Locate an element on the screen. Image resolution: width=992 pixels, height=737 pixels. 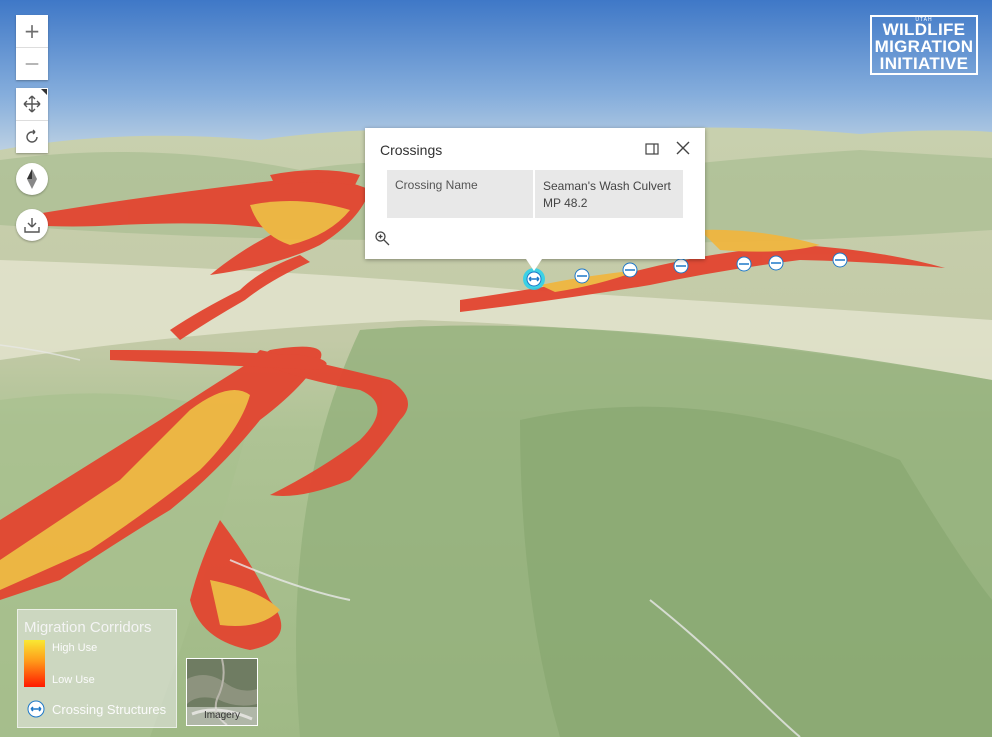
legend-color-ramp is located at coordinates (34, 663).